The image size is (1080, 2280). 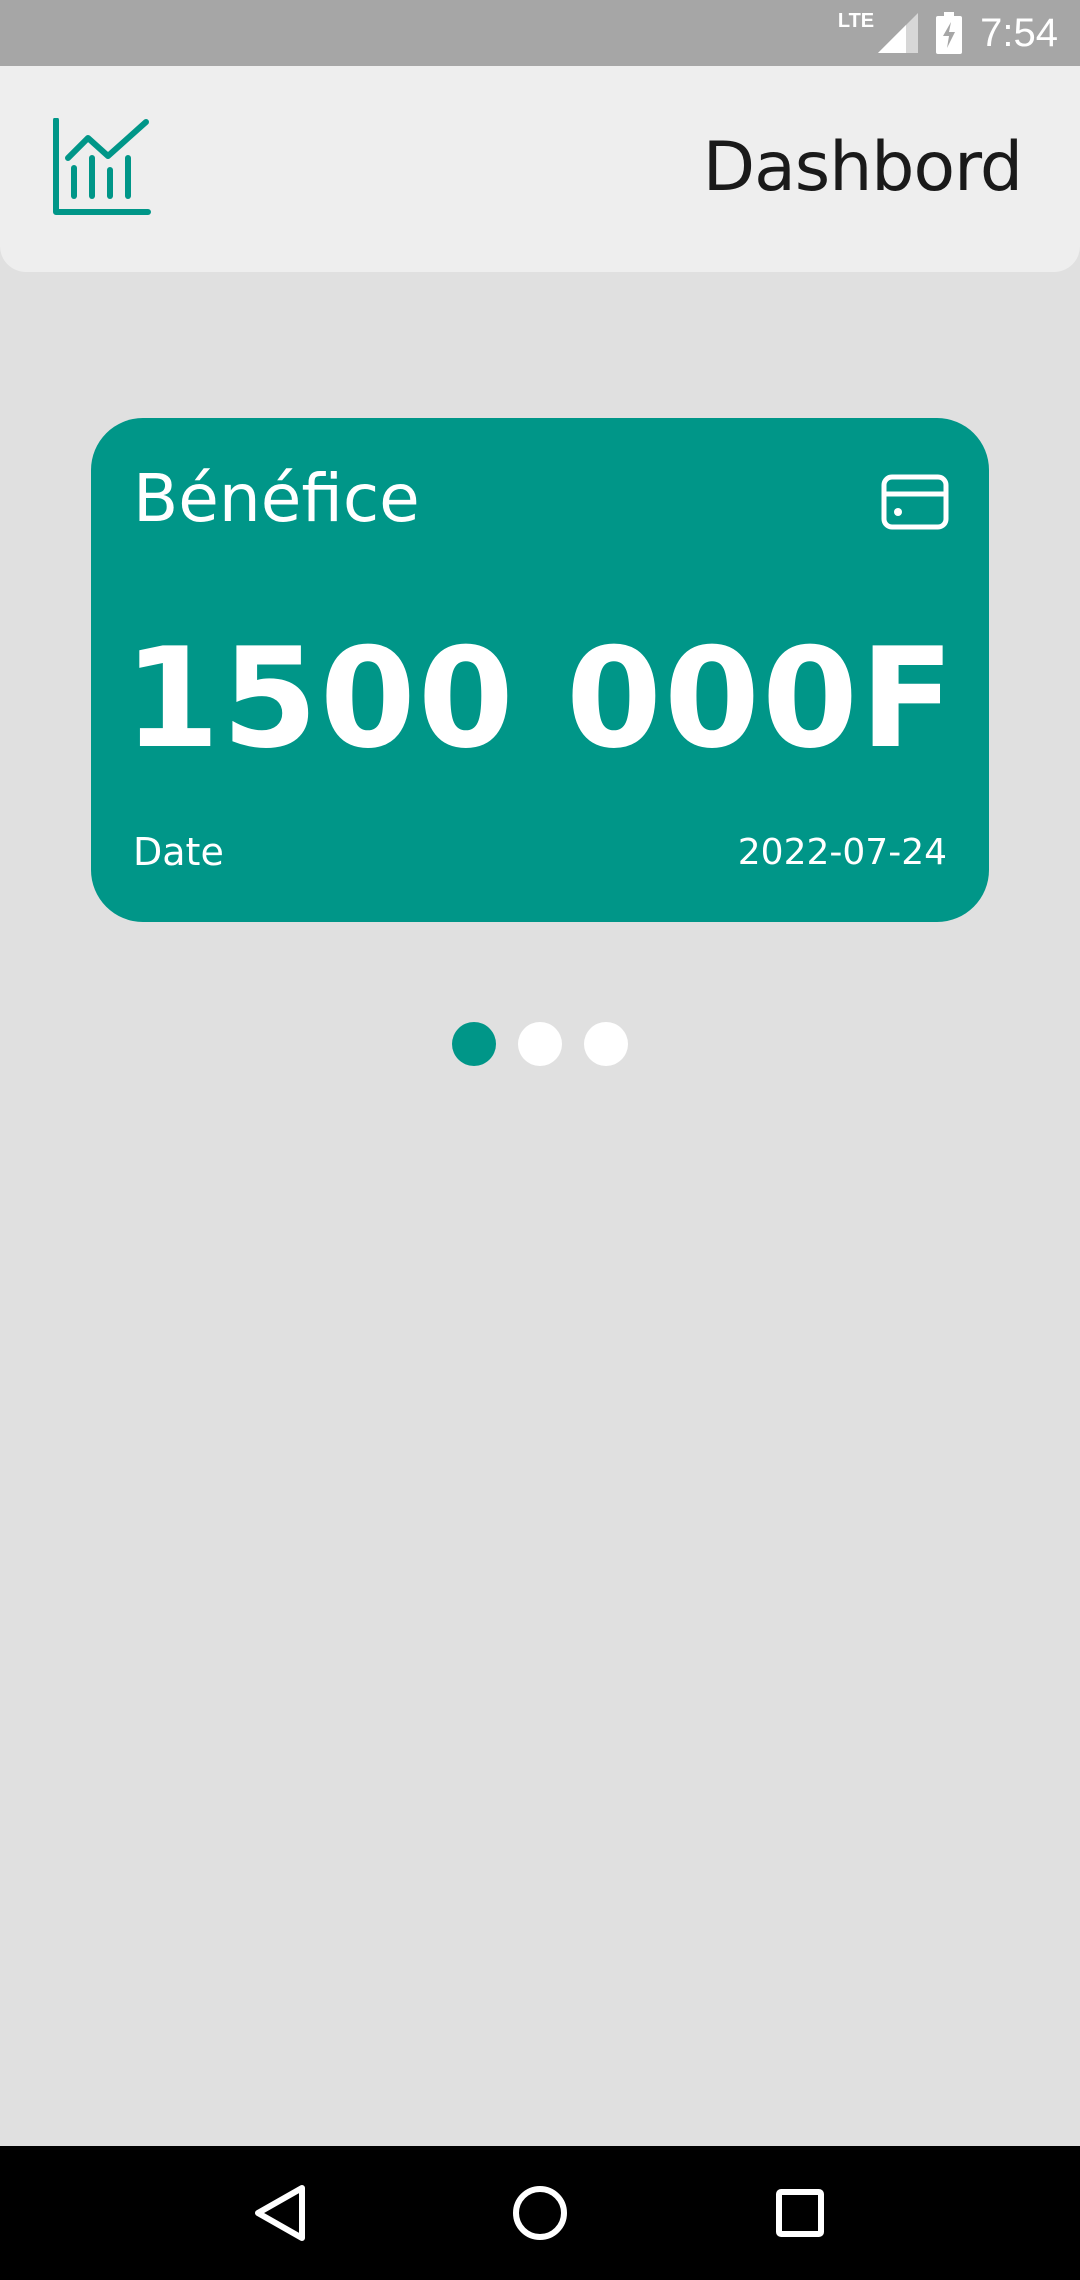 What do you see at coordinates (276, 498) in the screenshot?
I see `card-title: Bénéfice` at bounding box center [276, 498].